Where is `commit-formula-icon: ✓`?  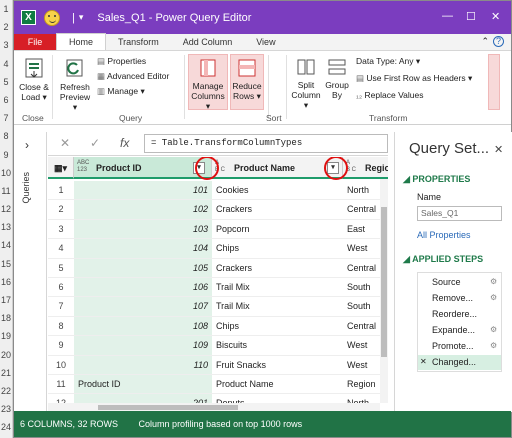 commit-formula-icon: ✓ is located at coordinates (95, 143).